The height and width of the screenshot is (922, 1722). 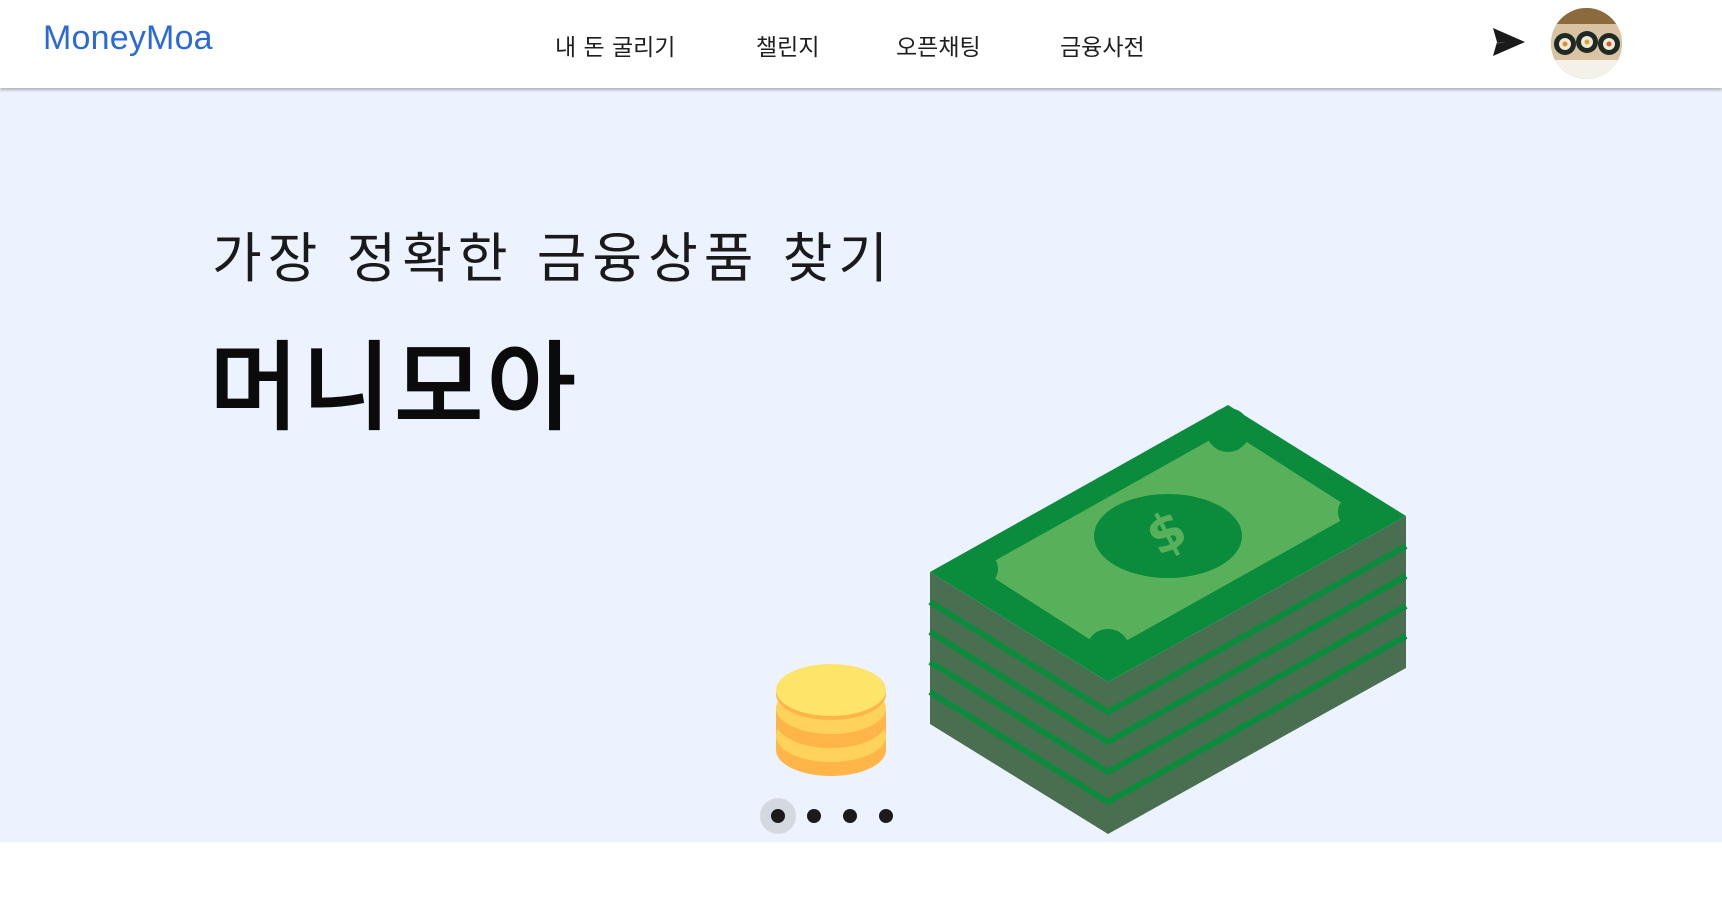 I want to click on hero-subtitle: 가장 정확한 금융상품 찾기, so click(x=553, y=258).